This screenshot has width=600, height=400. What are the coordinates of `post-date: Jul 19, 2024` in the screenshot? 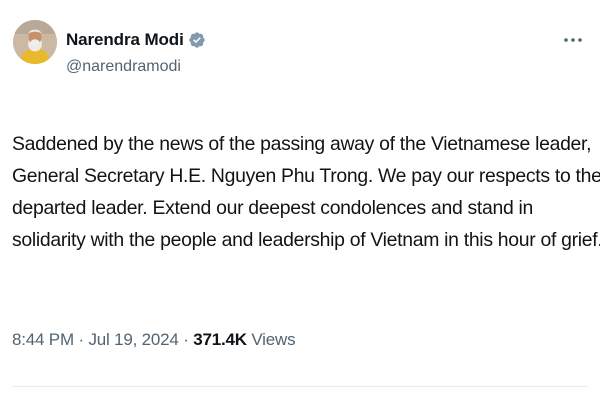 It's located at (133, 339).